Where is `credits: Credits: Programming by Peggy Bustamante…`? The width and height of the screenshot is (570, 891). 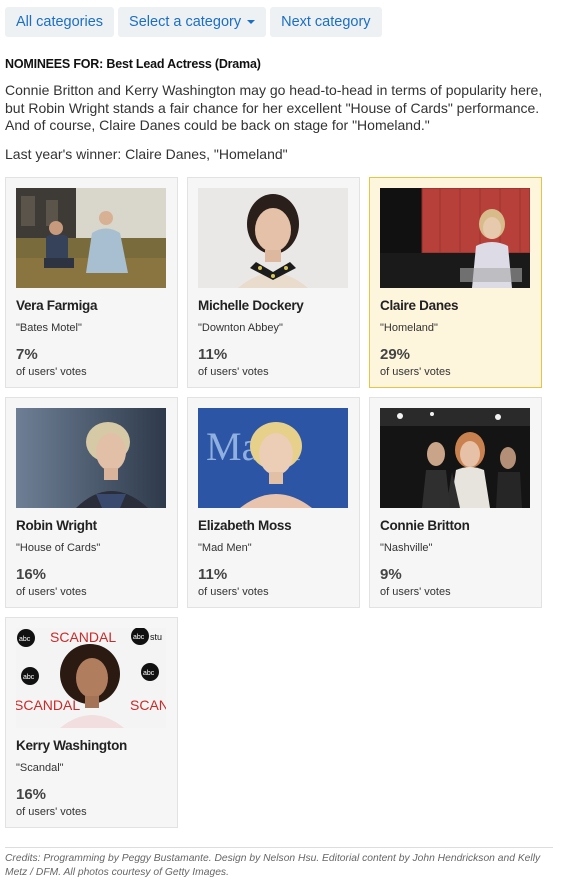 credits: Credits: Programming by Peggy Bustamante… is located at coordinates (273, 865).